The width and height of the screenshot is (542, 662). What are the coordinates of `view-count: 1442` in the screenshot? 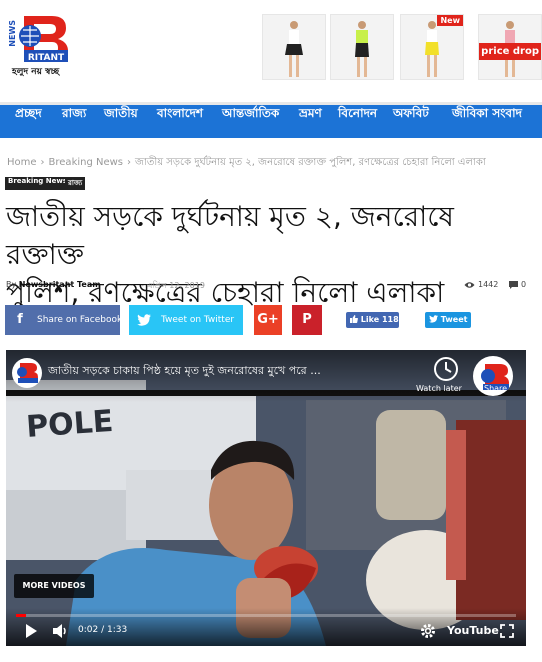 It's located at (481, 284).